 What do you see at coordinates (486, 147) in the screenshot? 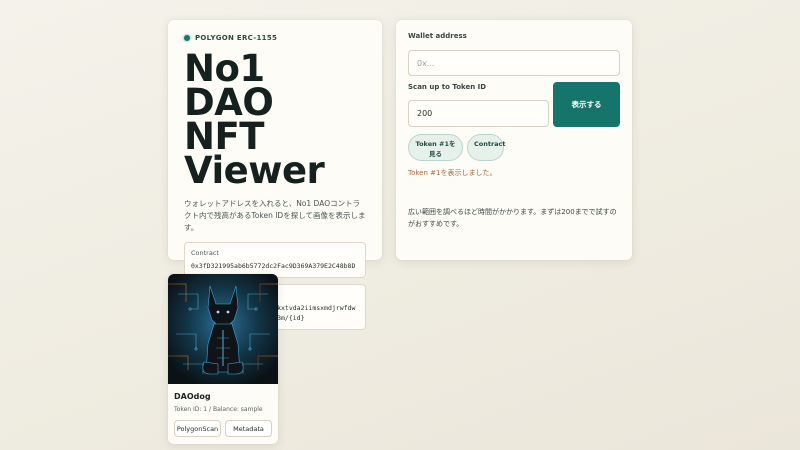
I see `contract-link-button: Contract` at bounding box center [486, 147].